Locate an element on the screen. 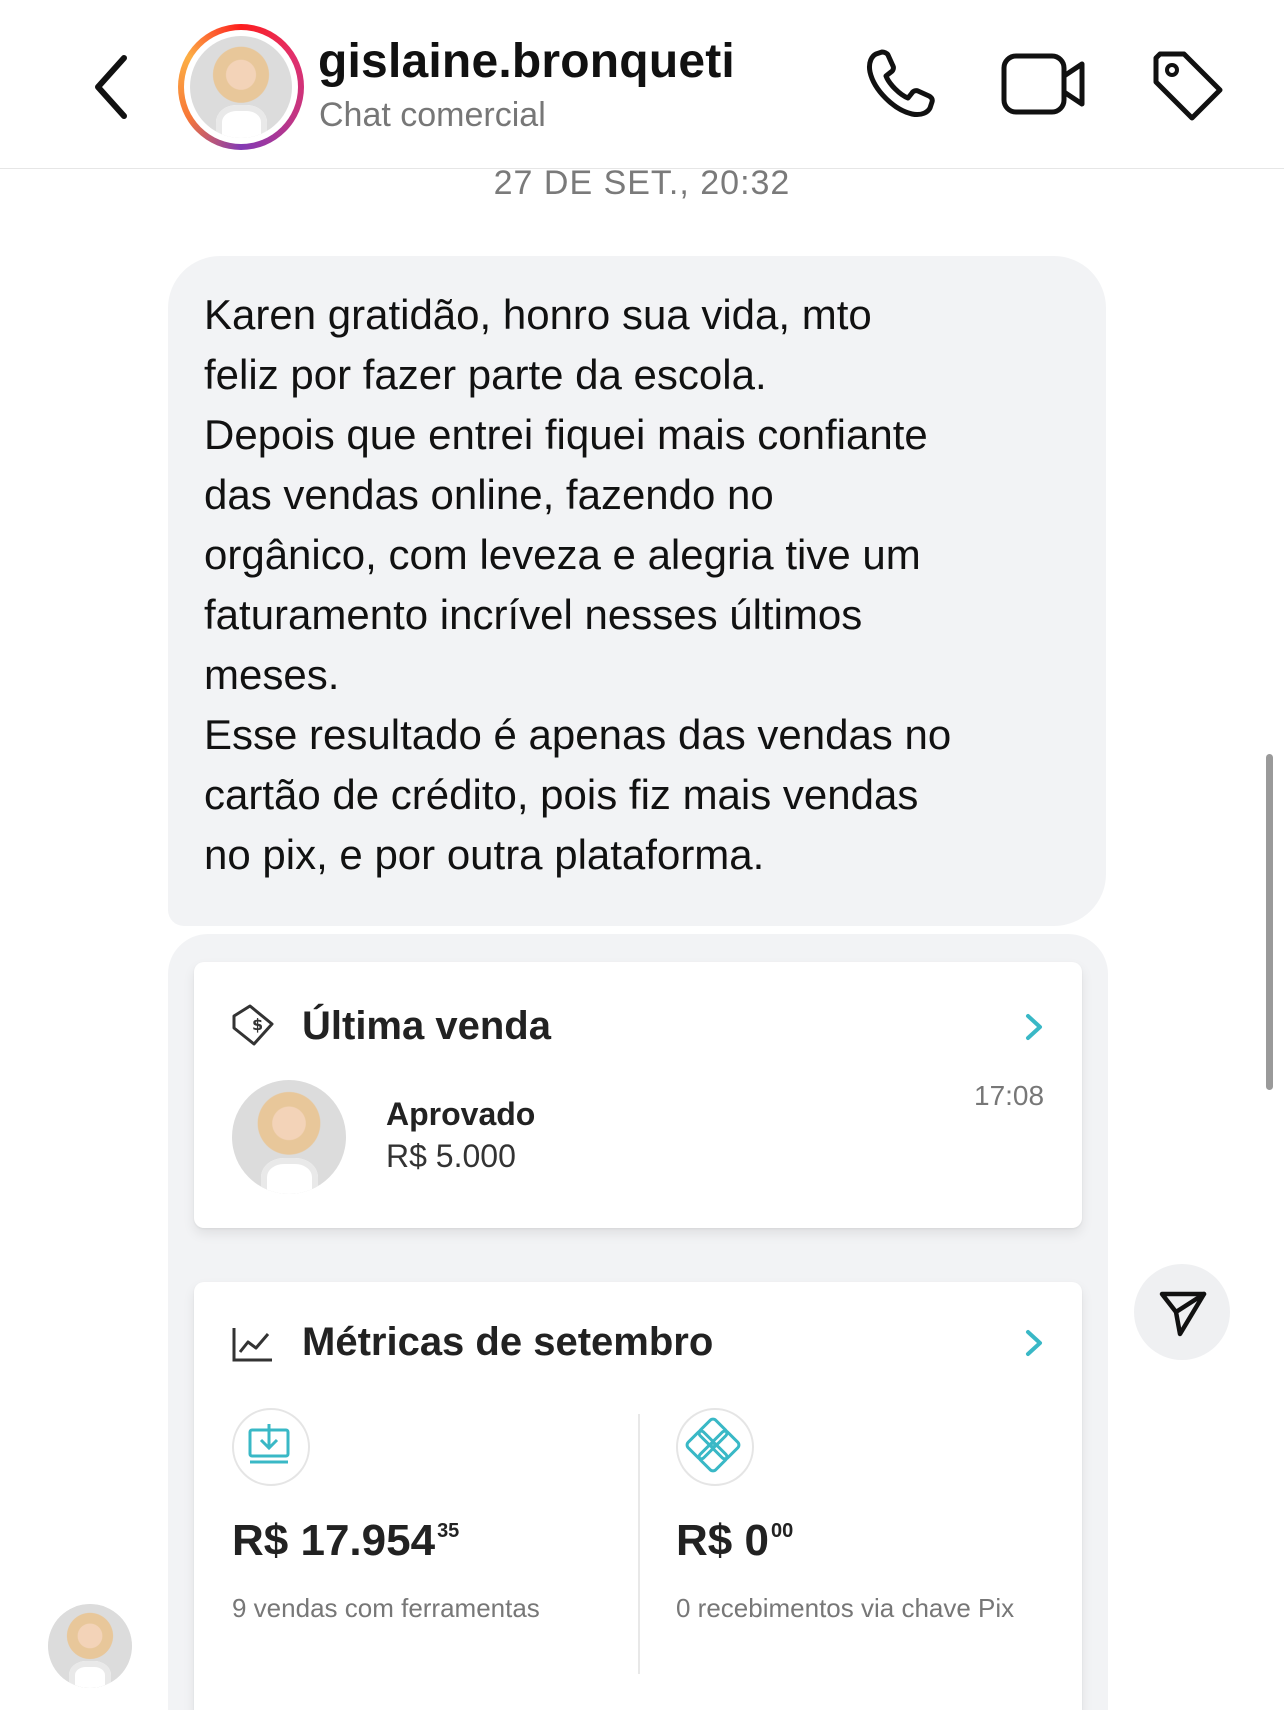 Image resolution: width=1284 pixels, height=1710 pixels. chat-header: gislaine.bronqueti Chat comercial is located at coordinates (642, 84).